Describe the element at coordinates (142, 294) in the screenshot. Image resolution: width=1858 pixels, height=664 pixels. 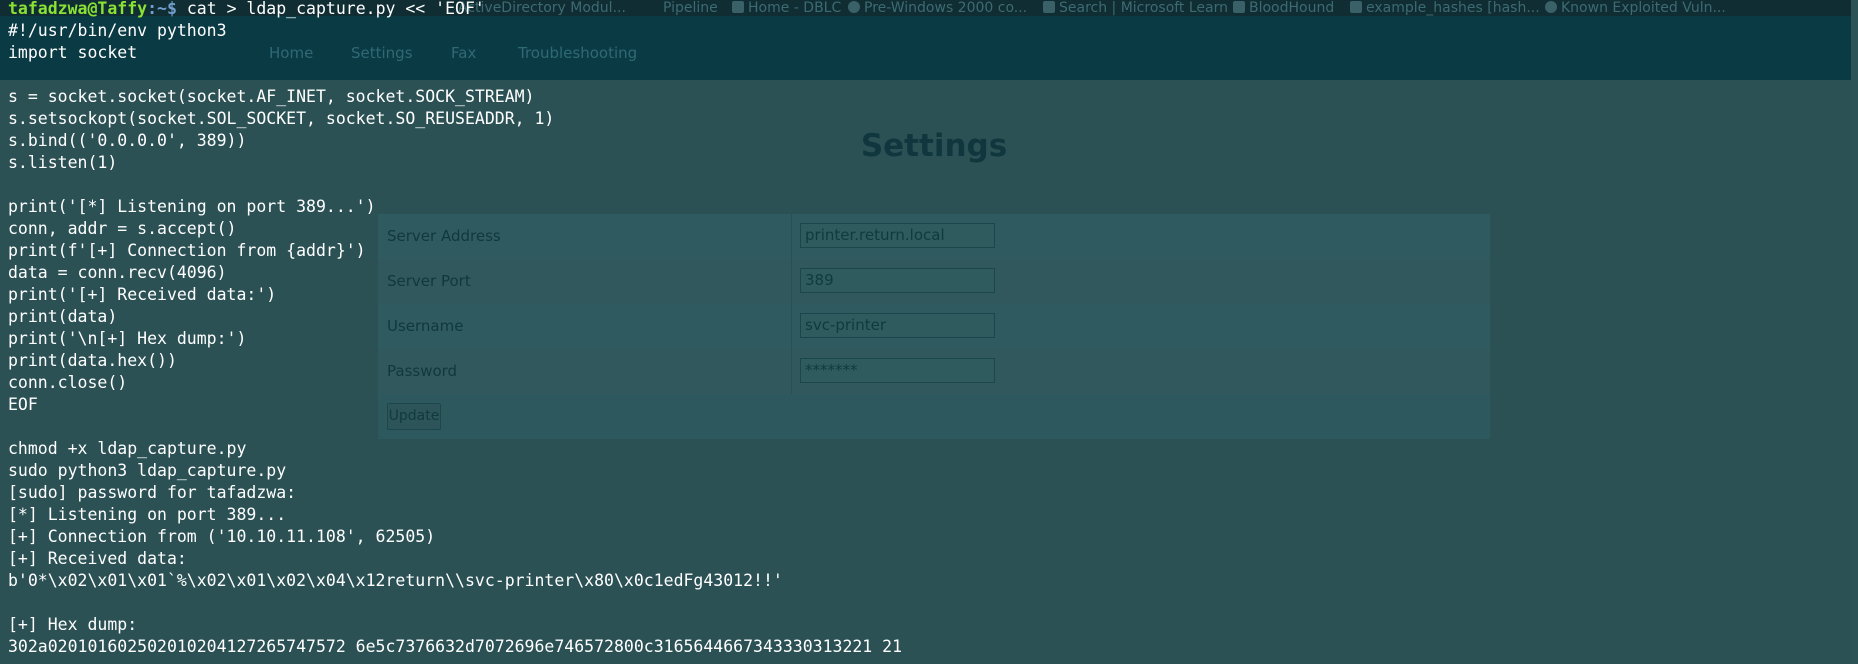
I see `terminal-line: print('[+] Received data:')` at that location.